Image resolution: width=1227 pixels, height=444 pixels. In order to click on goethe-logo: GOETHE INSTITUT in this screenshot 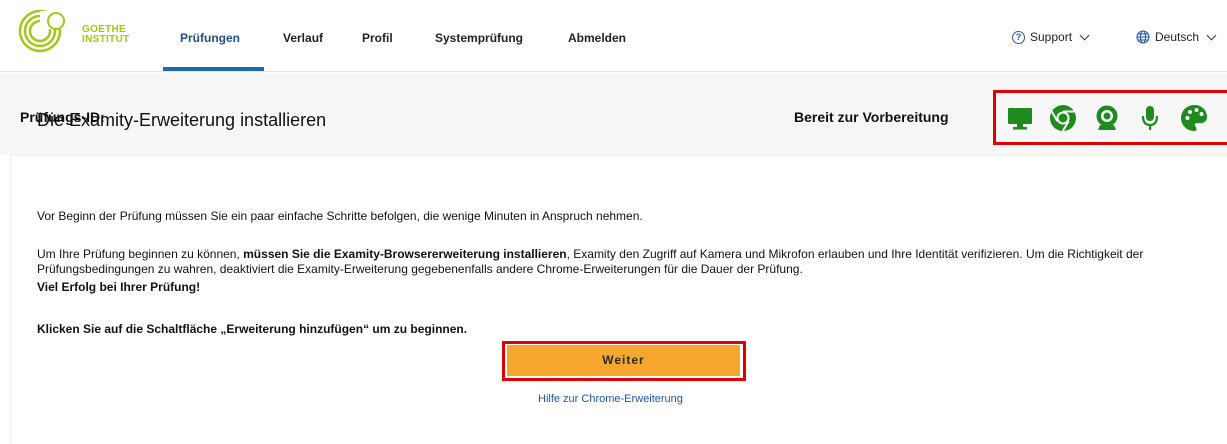, I will do `click(82, 31)`.